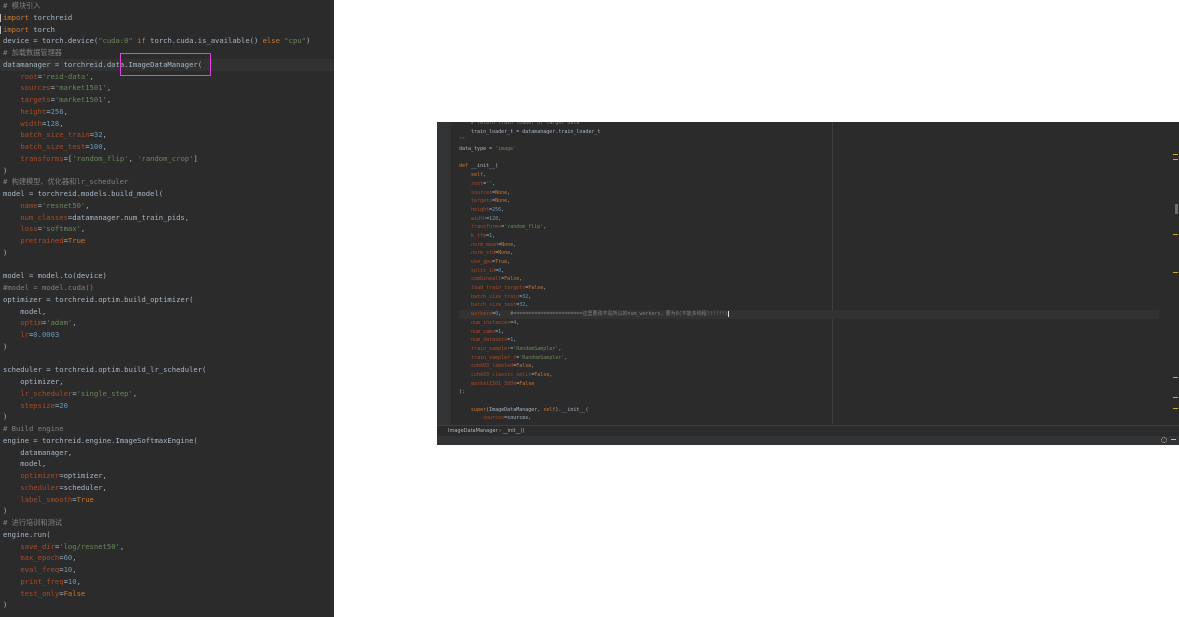  I want to click on code-line: optim='adam',, so click(167, 323).